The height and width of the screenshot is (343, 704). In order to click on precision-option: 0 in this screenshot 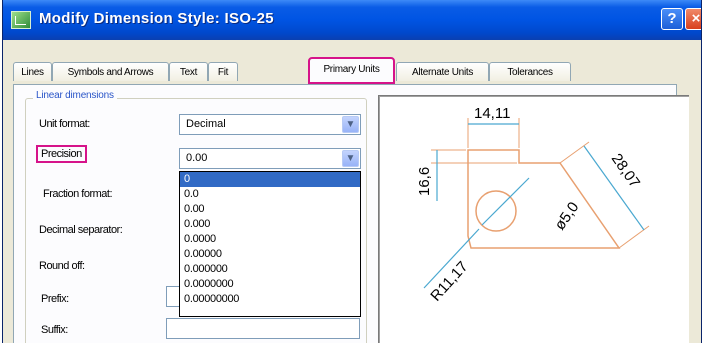, I will do `click(270, 179)`.